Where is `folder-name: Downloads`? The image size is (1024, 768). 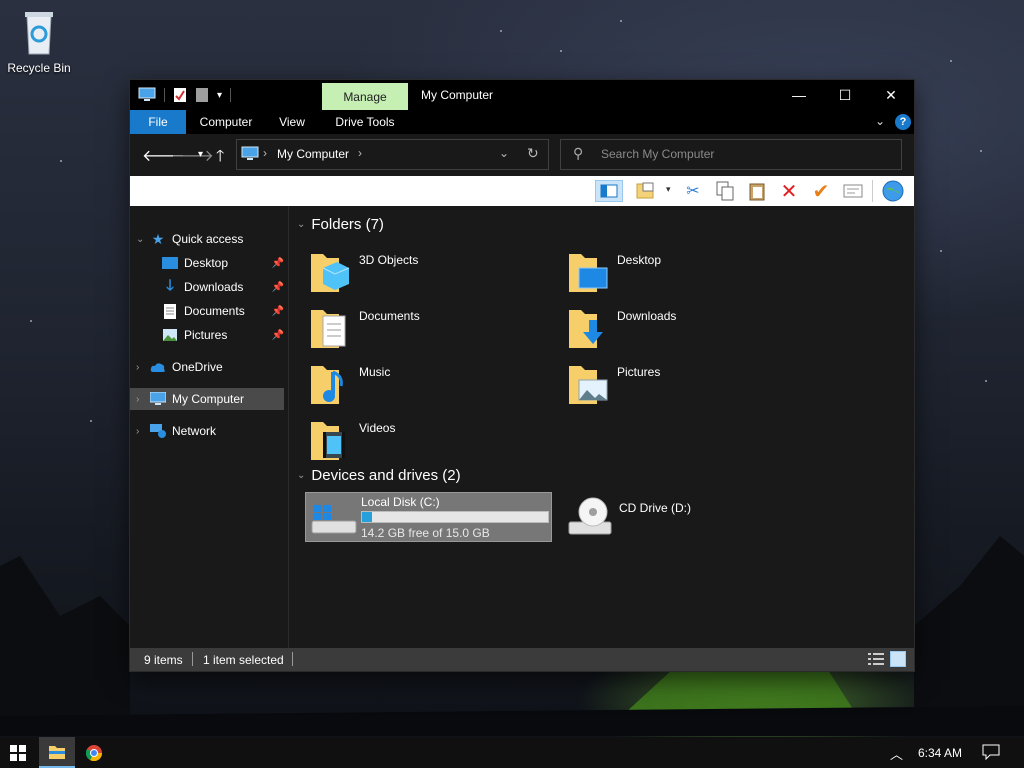
folder-name: Downloads is located at coordinates (647, 316).